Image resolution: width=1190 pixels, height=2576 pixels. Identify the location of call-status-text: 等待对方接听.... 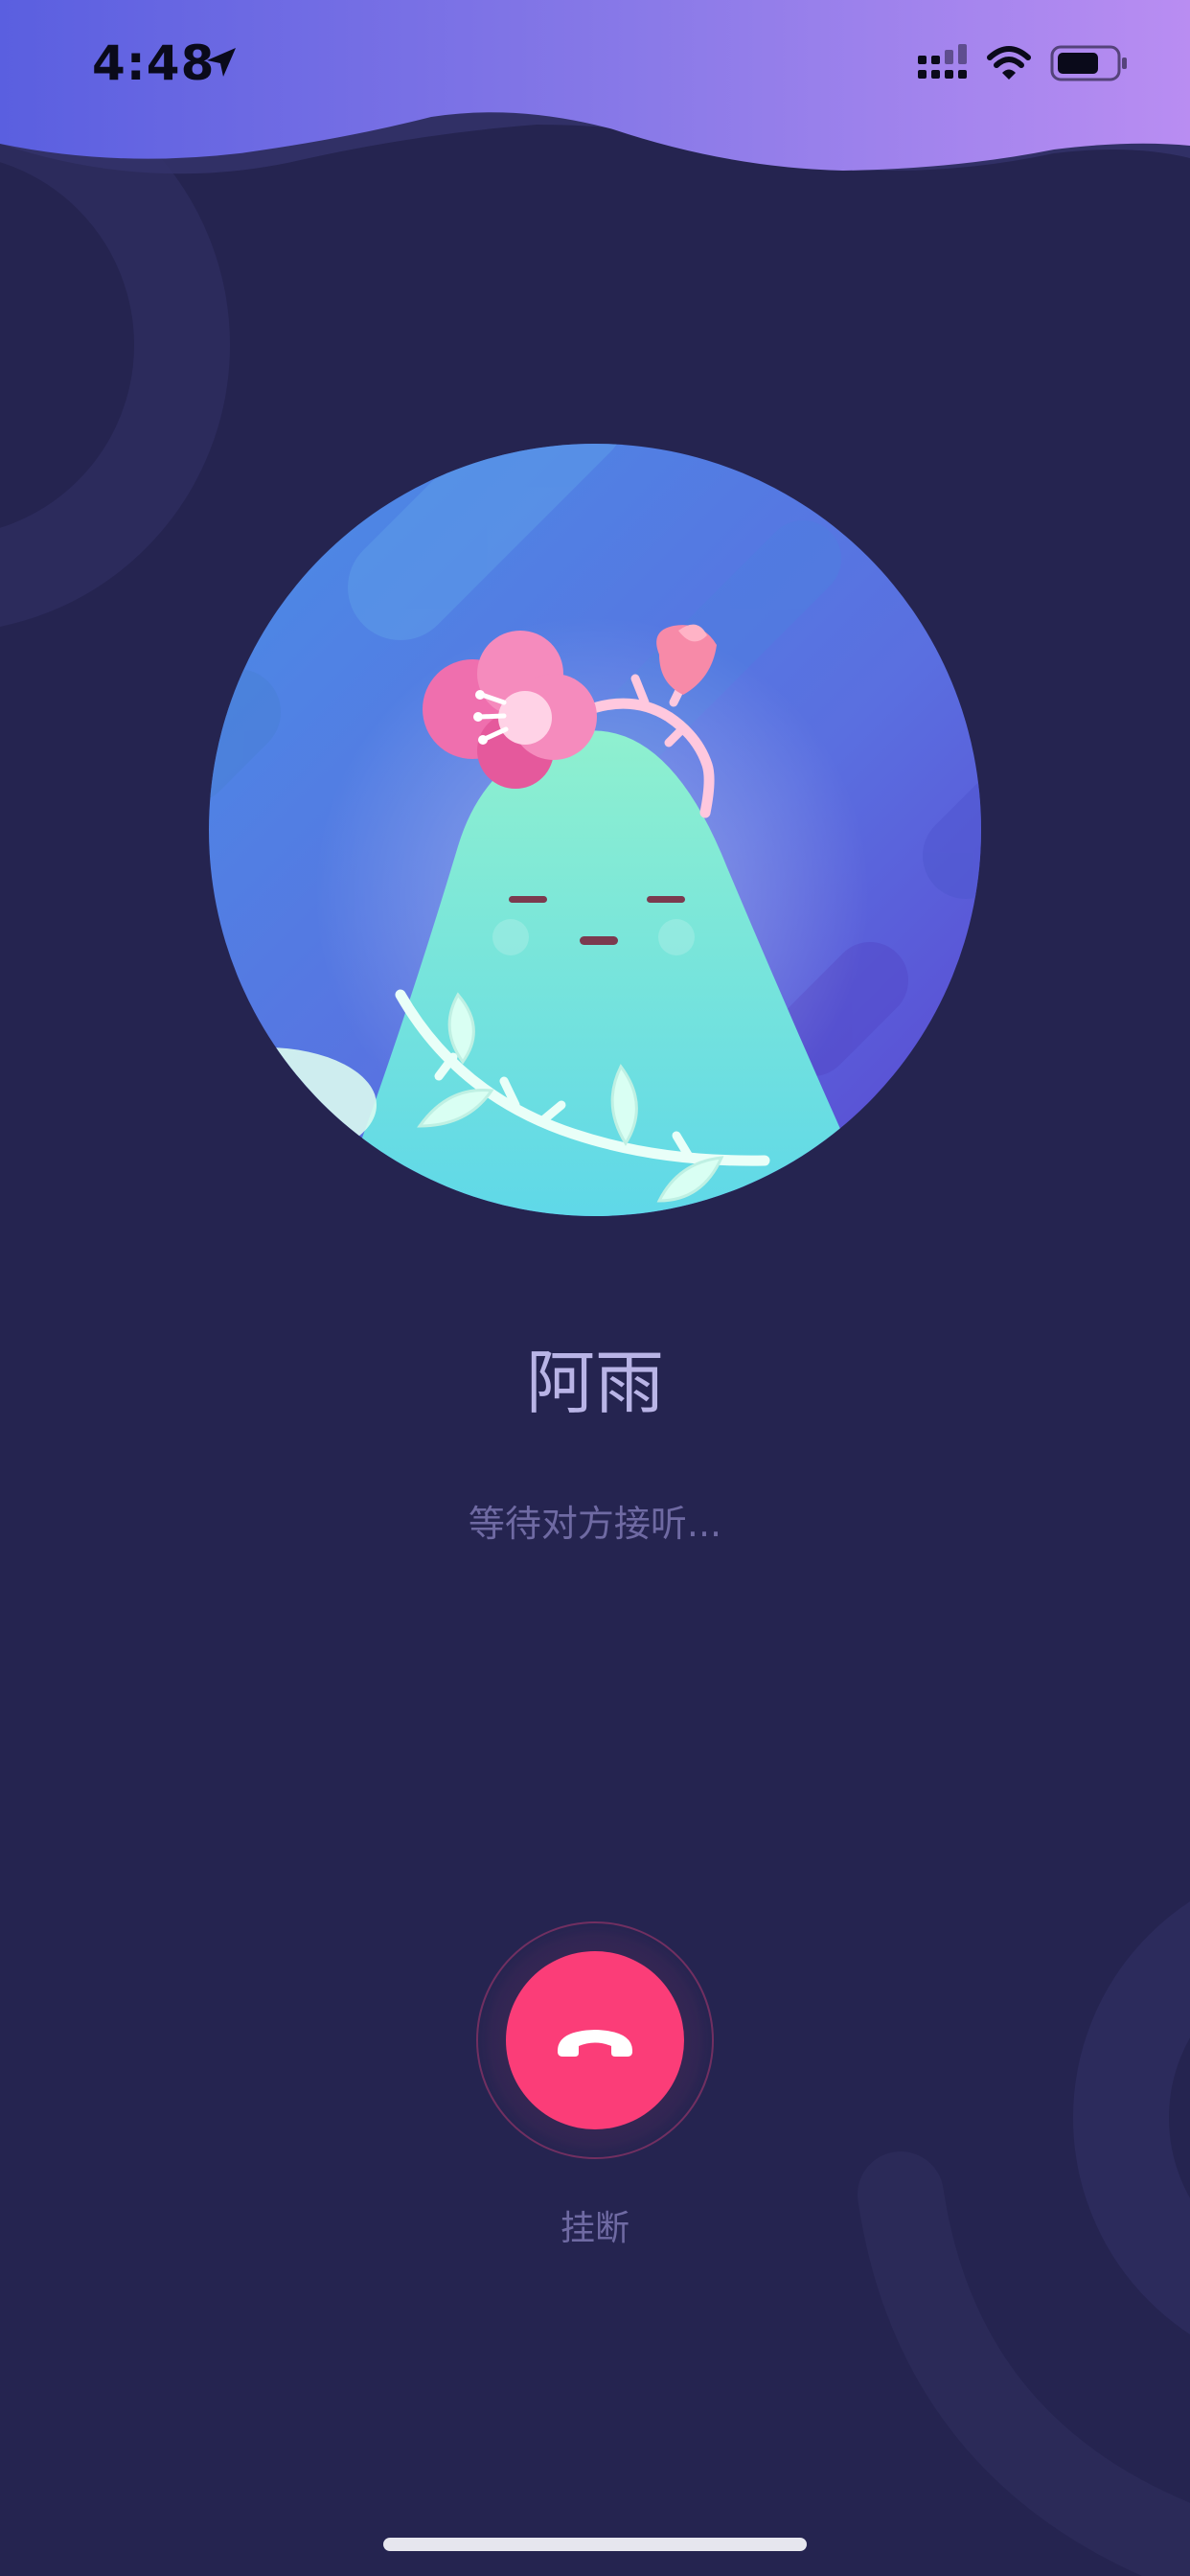
(595, 1524).